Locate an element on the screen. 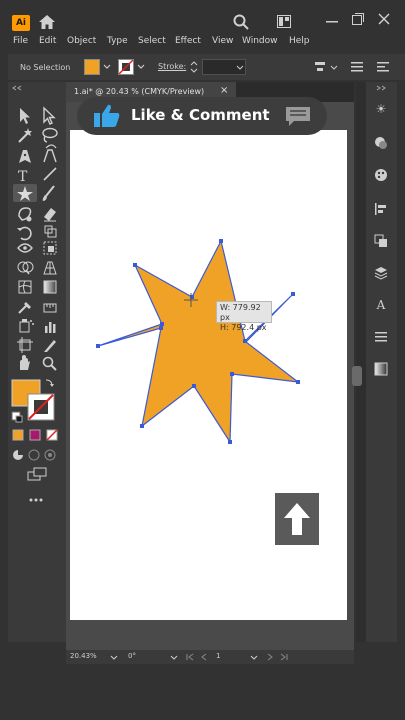 The image size is (405, 720). artboard-number: 1 is located at coordinates (218, 656).